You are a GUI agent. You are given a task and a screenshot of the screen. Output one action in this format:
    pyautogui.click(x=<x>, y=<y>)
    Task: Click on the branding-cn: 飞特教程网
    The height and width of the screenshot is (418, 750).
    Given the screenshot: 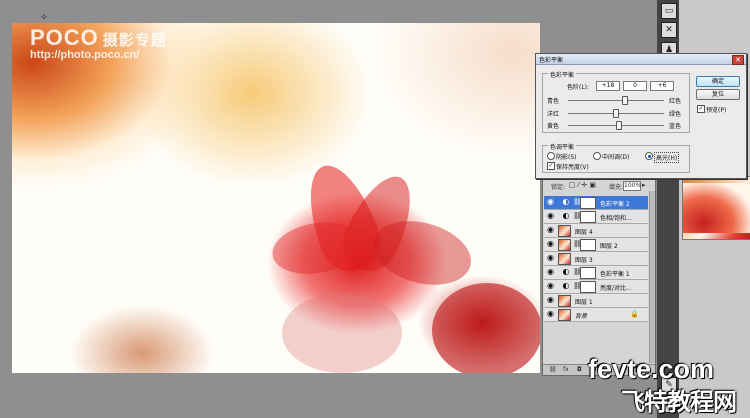 What is the action you would take?
    pyautogui.click(x=679, y=402)
    